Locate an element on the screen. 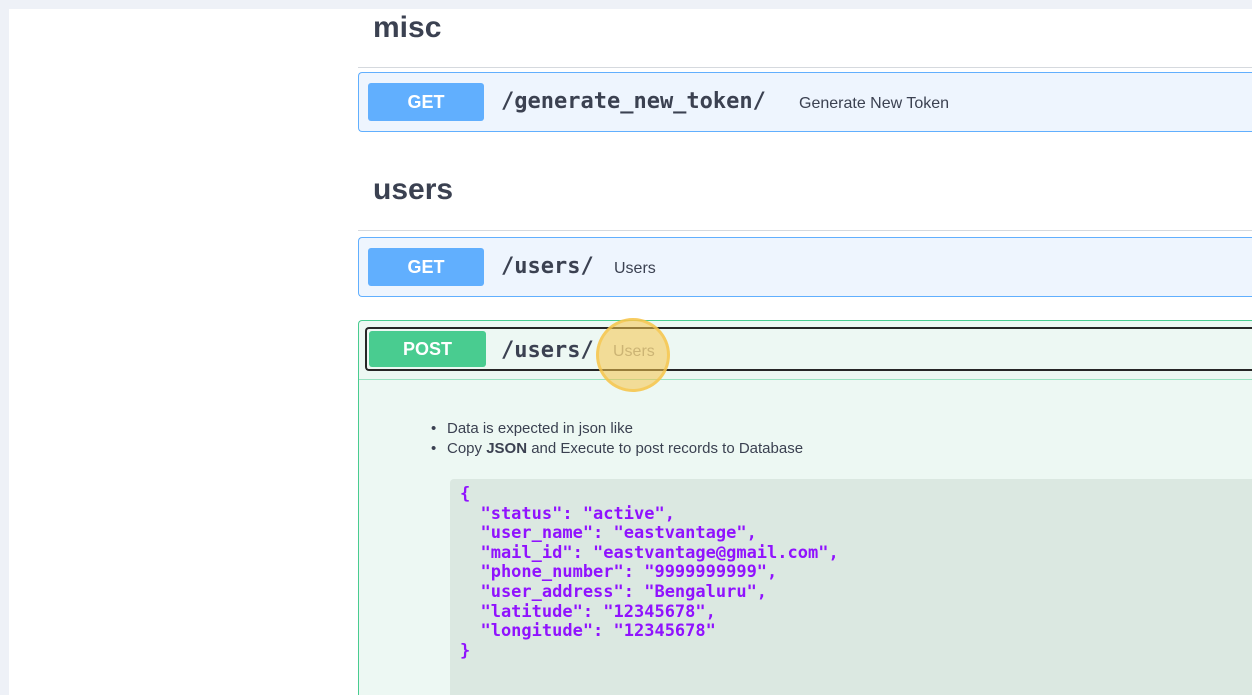 The image size is (1252, 695). endpoint-get-users: GET /users/ Users is located at coordinates (805, 267).